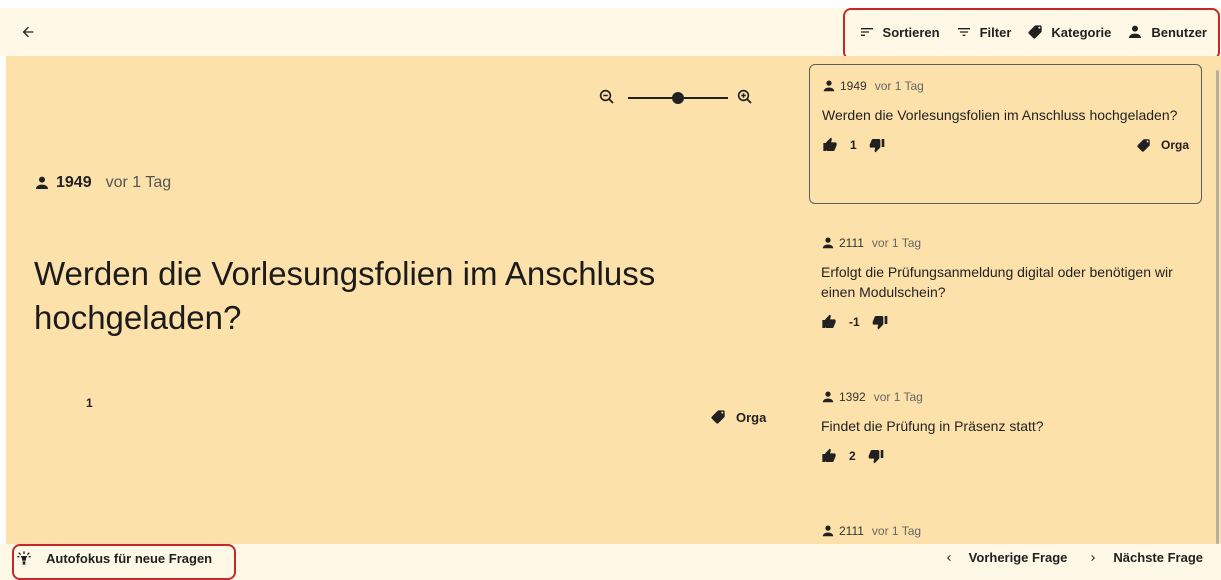 This screenshot has height=580, width=1221. I want to click on sort-button: Sortieren, so click(899, 32).